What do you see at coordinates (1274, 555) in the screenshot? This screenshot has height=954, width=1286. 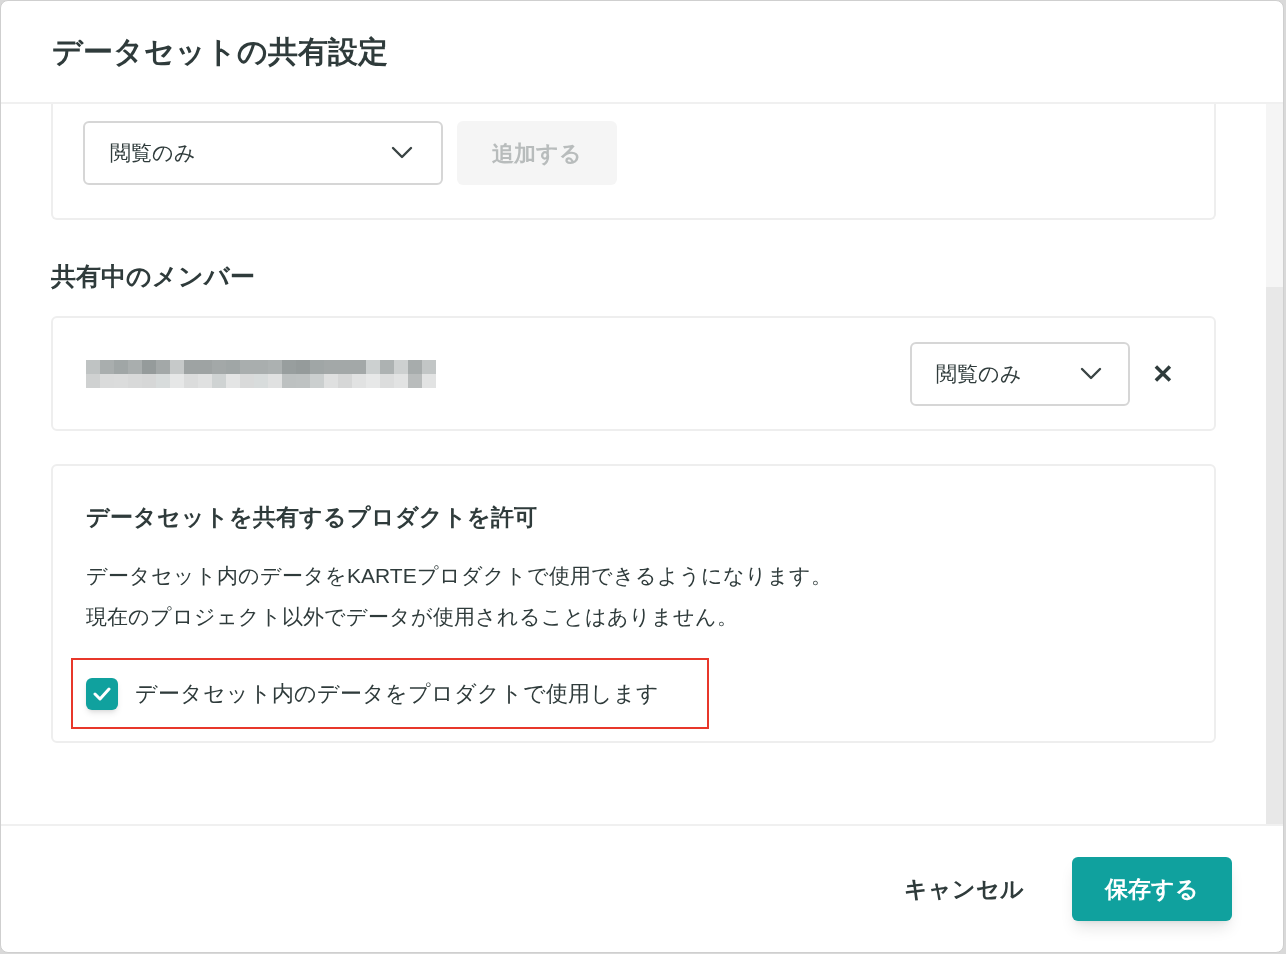 I see `scrollbar-thumb` at bounding box center [1274, 555].